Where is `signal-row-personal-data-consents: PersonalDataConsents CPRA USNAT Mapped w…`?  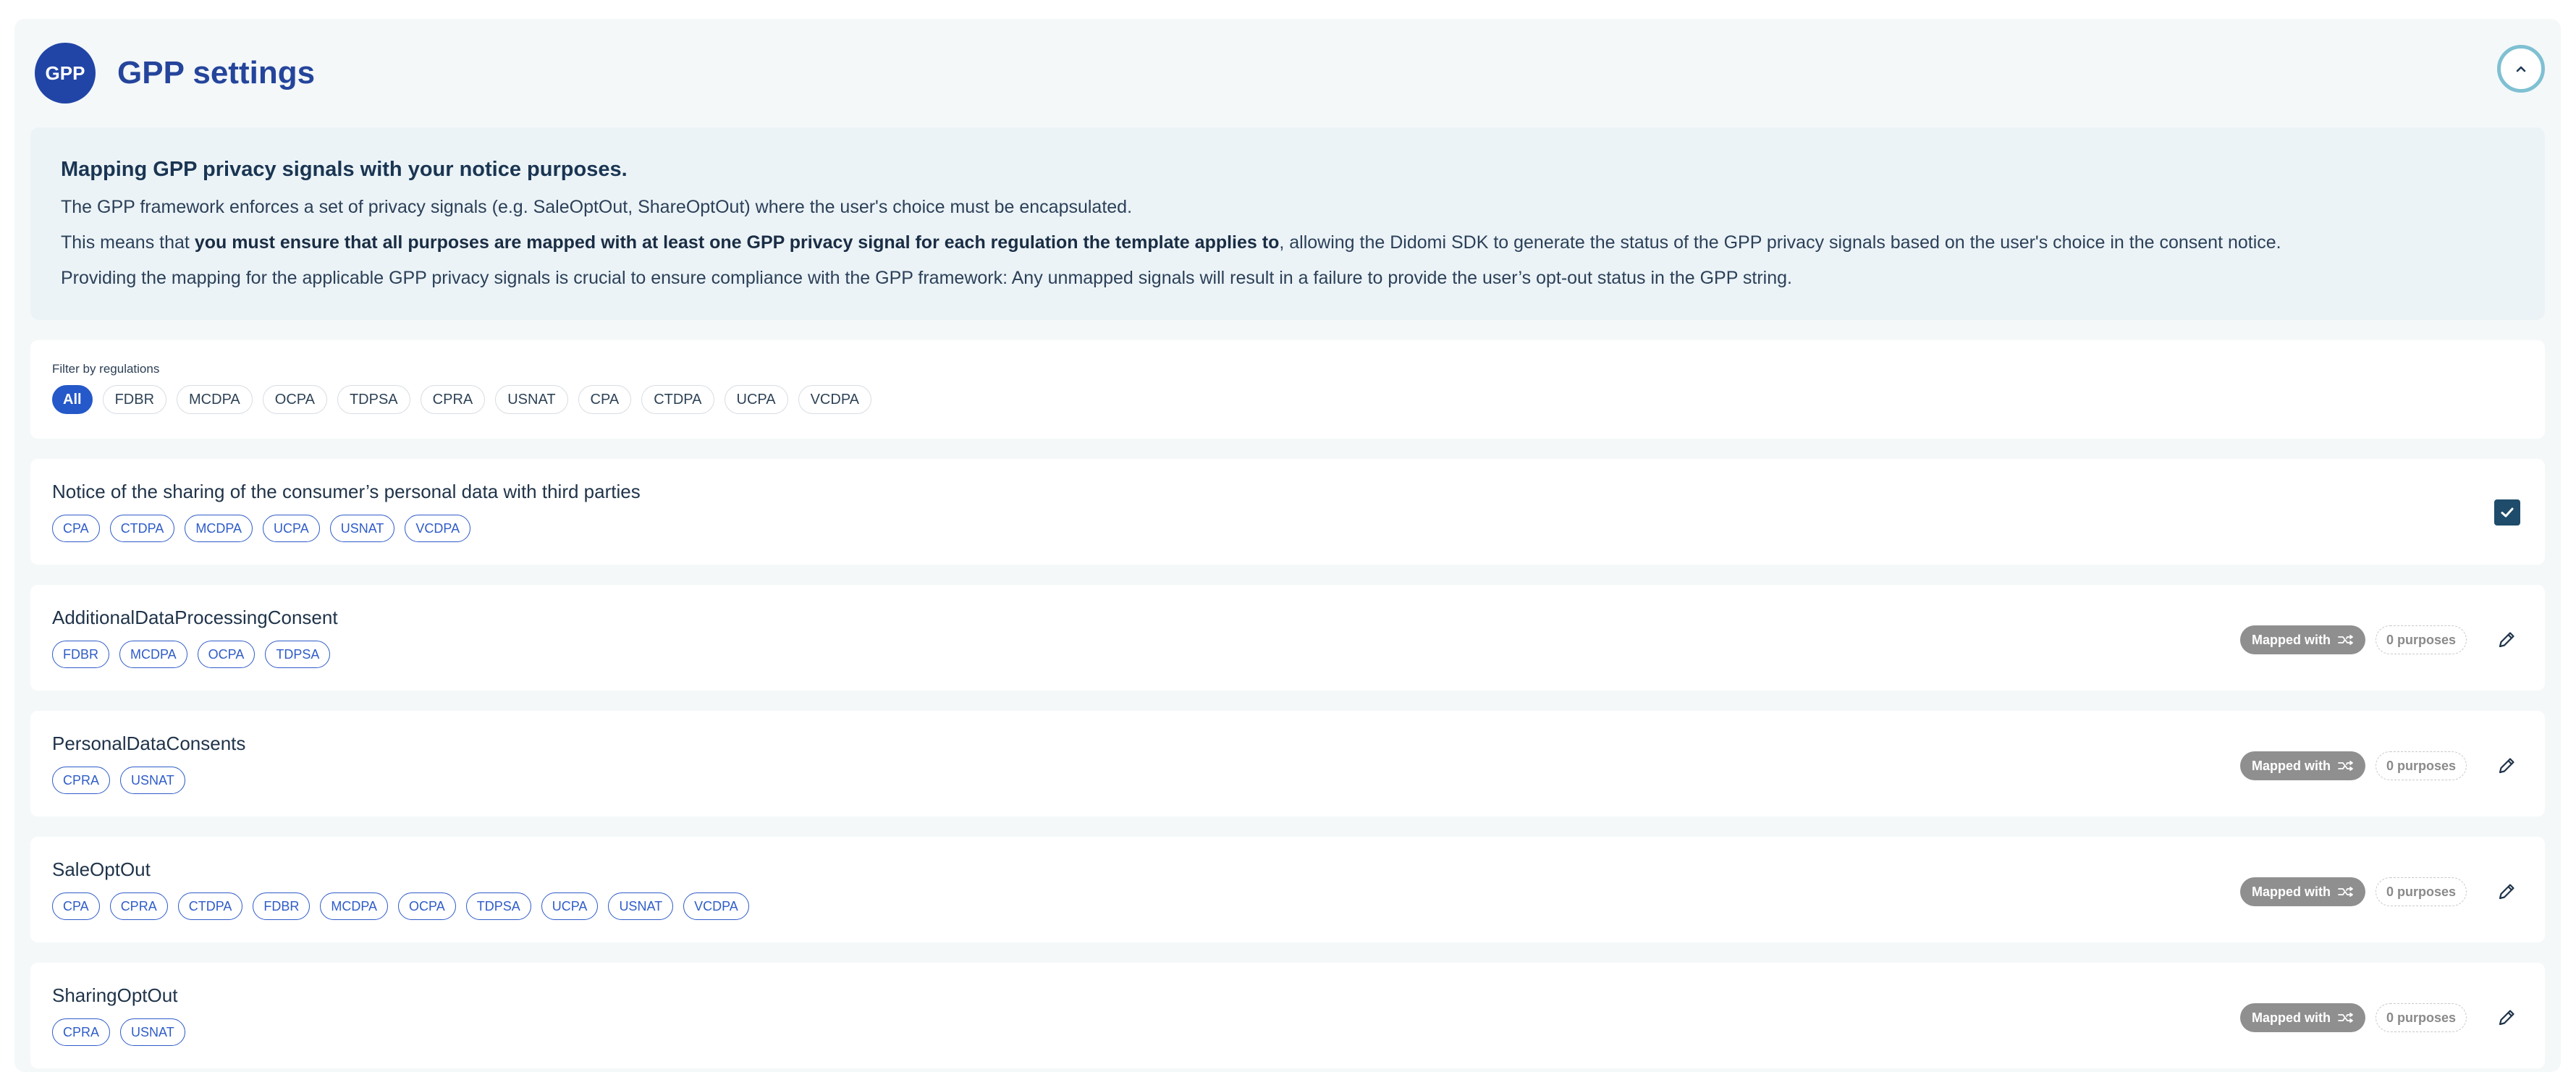 signal-row-personal-data-consents: PersonalDataConsents CPRA USNAT Mapped w… is located at coordinates (1287, 763).